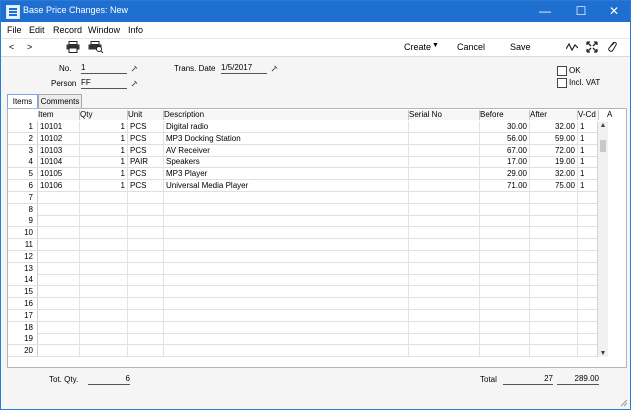  Describe the element at coordinates (104, 30) in the screenshot. I see `menu-window: Window` at that location.